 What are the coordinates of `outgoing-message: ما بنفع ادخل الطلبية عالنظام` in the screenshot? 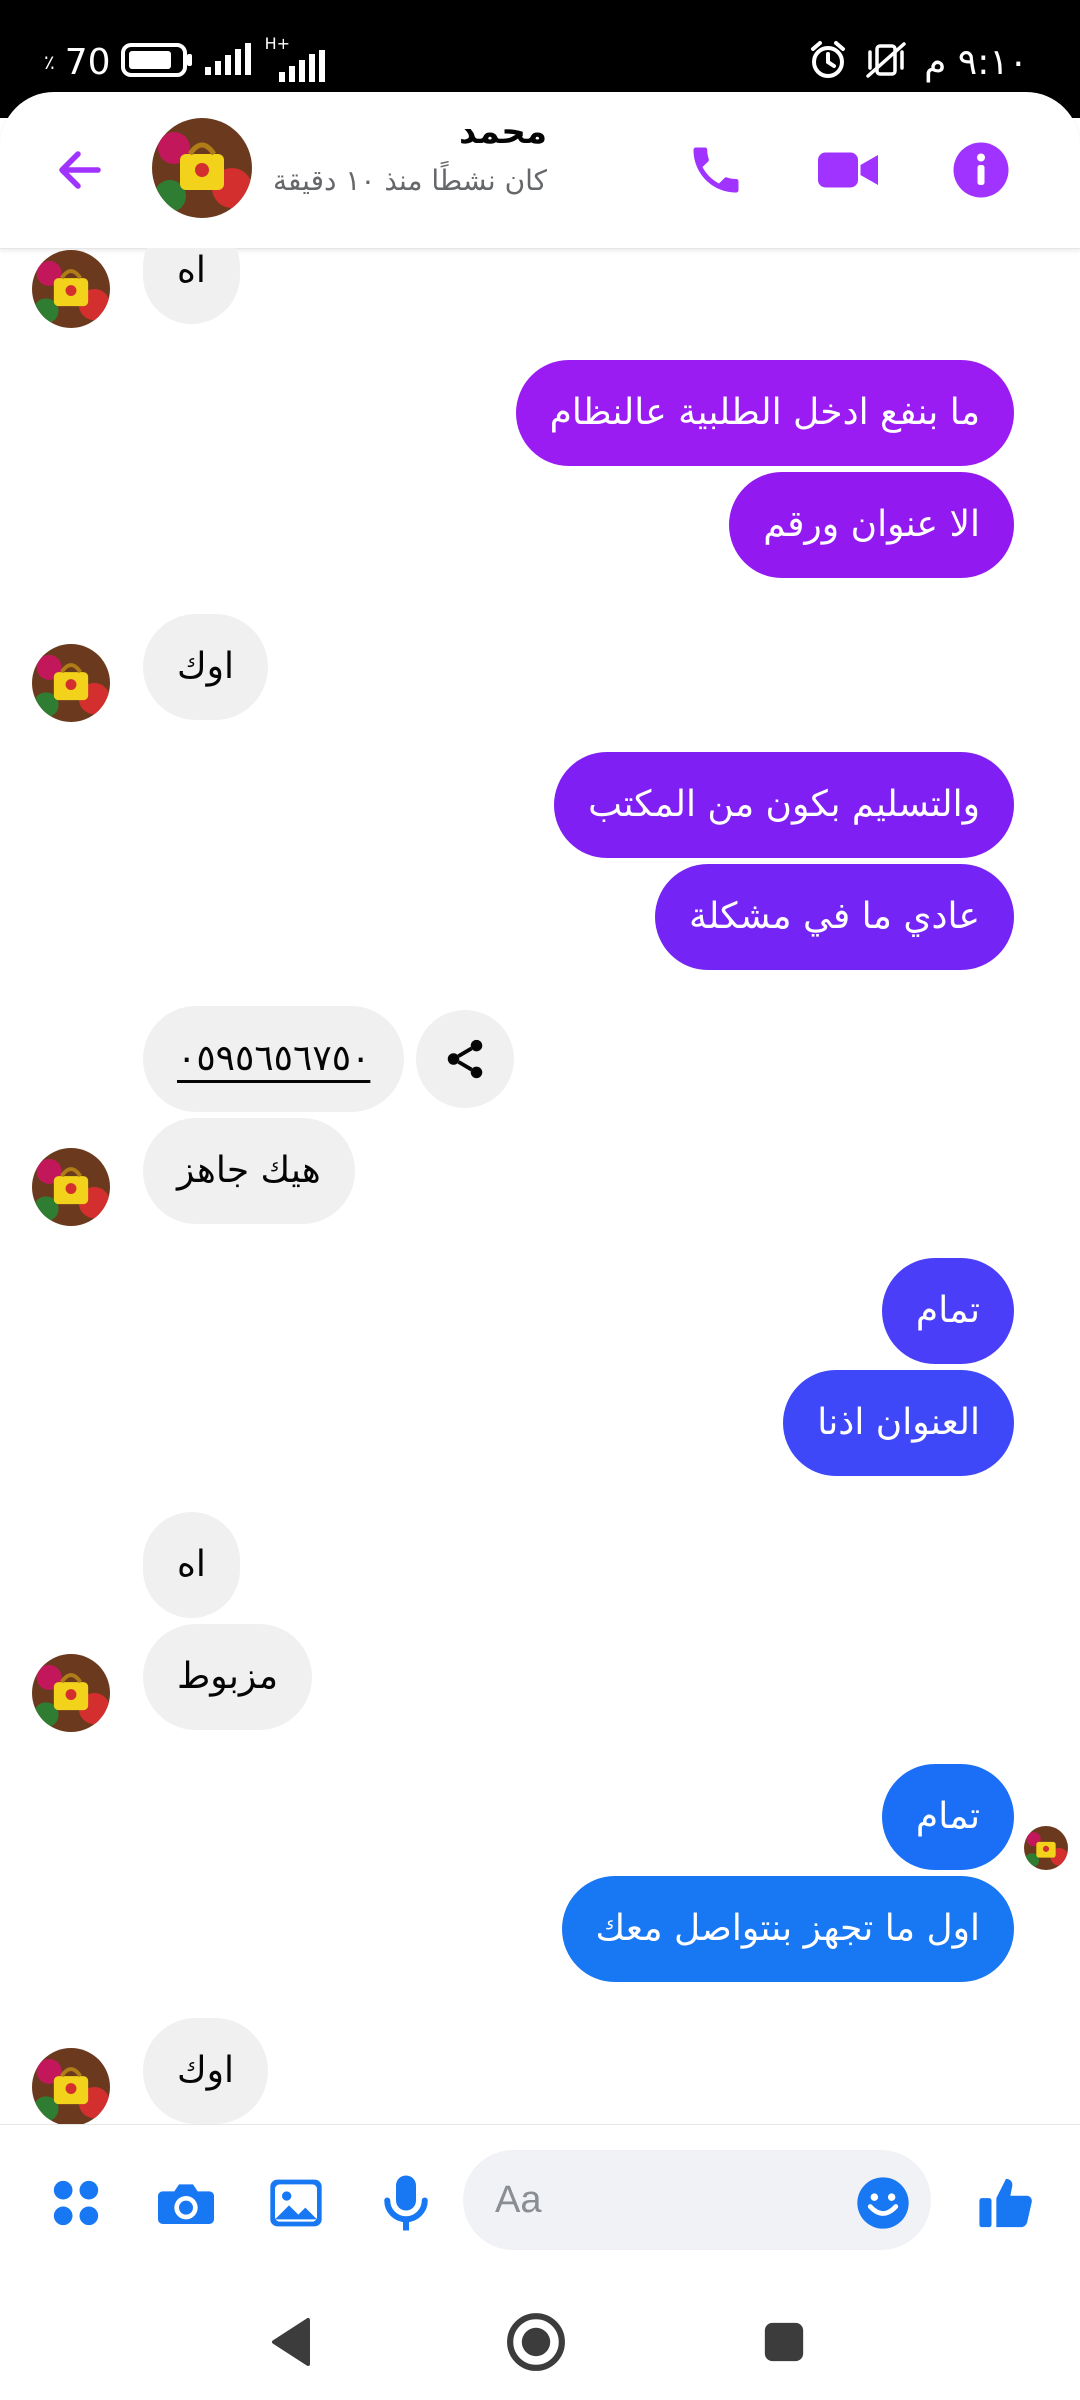 It's located at (764, 413).